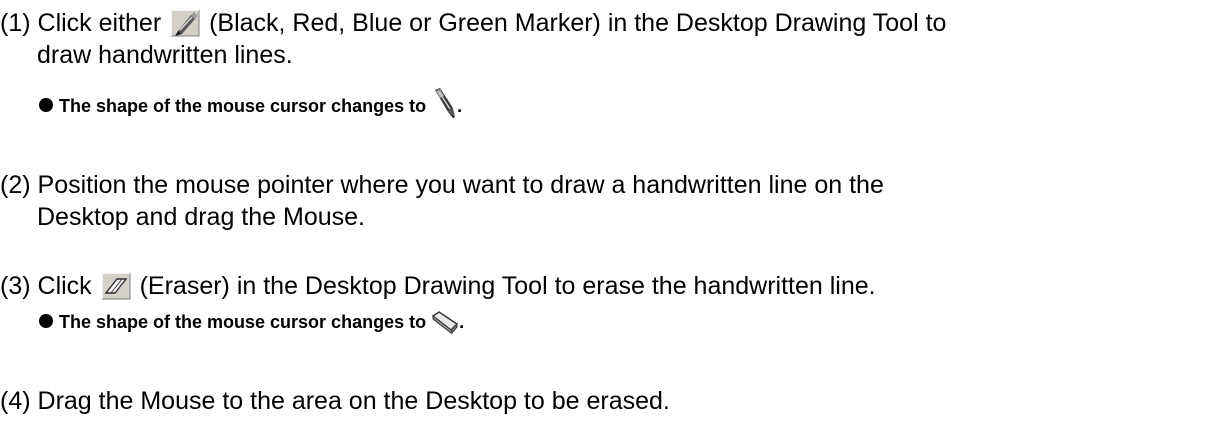  What do you see at coordinates (64, 286) in the screenshot?
I see `step-3-text-before-icon: Click` at bounding box center [64, 286].